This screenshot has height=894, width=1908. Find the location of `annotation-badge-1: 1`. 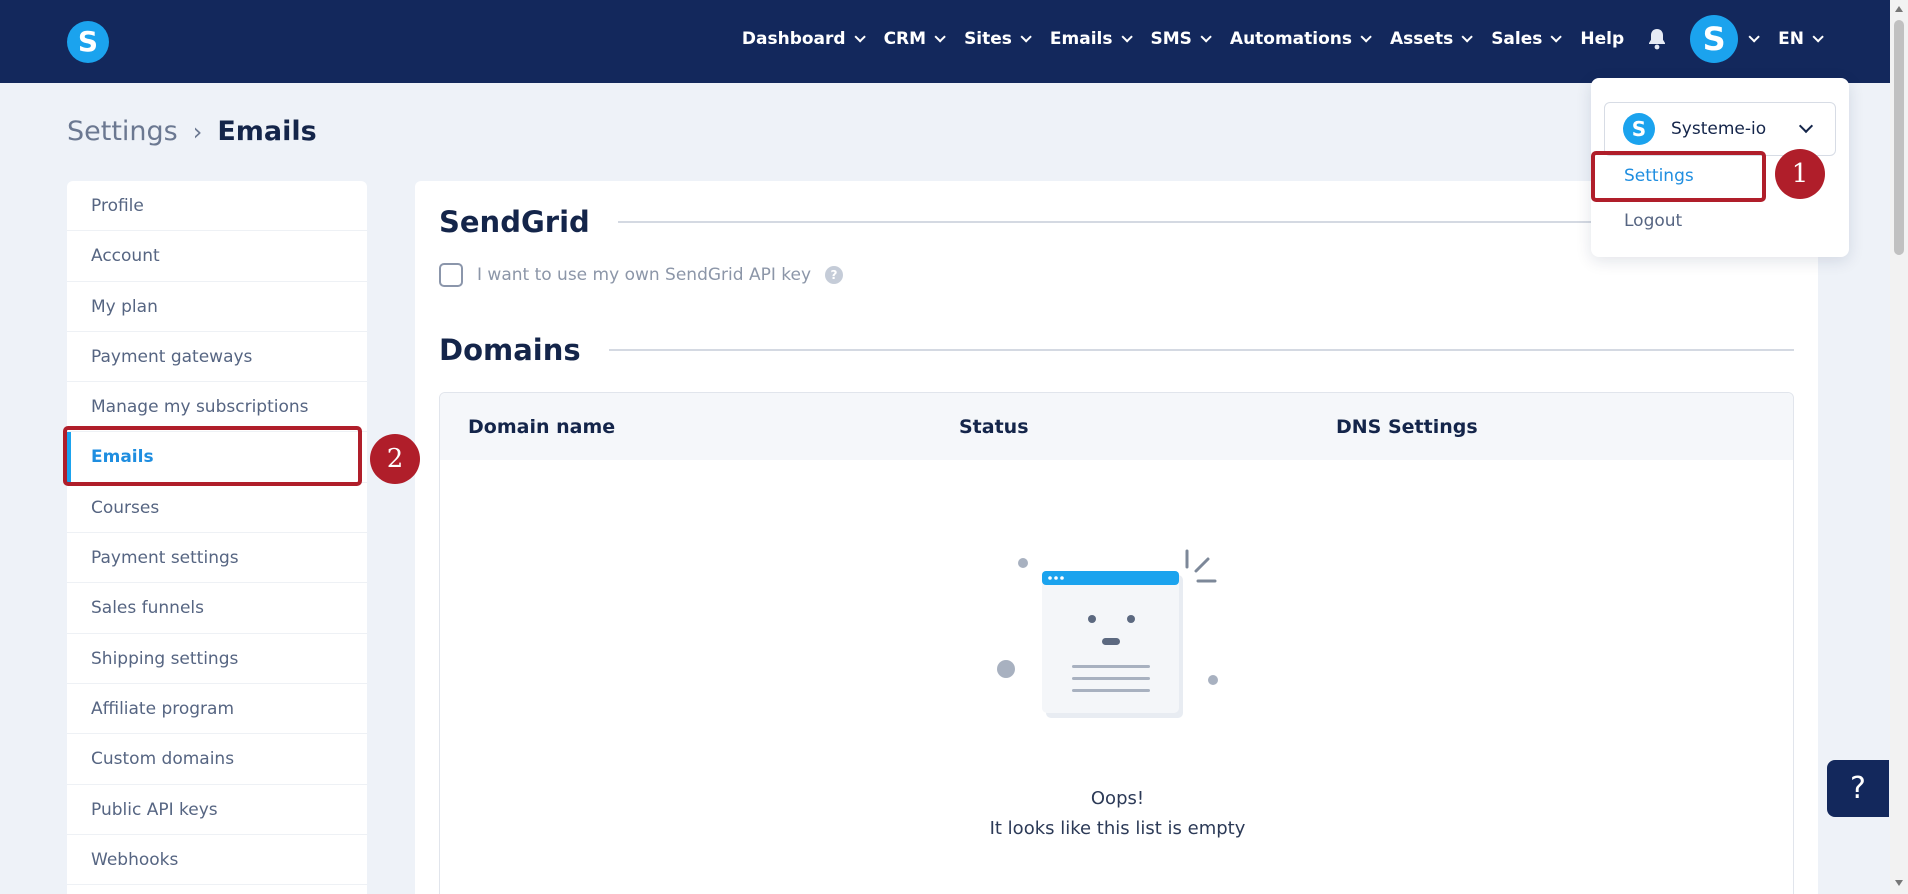

annotation-badge-1: 1 is located at coordinates (1800, 174).